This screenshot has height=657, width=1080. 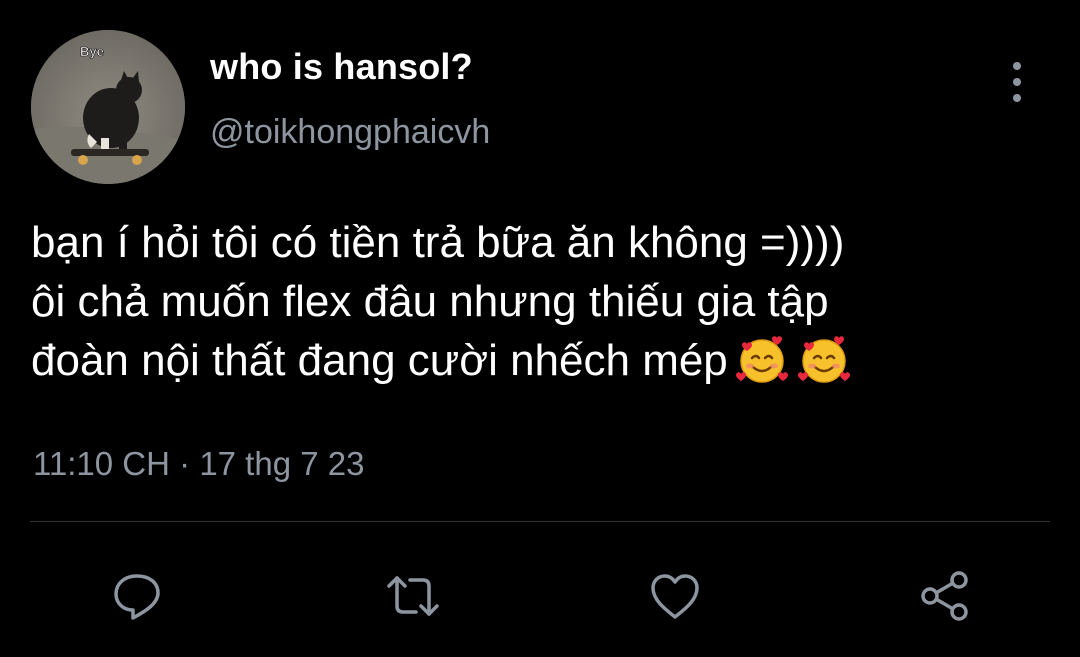 What do you see at coordinates (92, 51) in the screenshot?
I see `avatar-caption: Bye` at bounding box center [92, 51].